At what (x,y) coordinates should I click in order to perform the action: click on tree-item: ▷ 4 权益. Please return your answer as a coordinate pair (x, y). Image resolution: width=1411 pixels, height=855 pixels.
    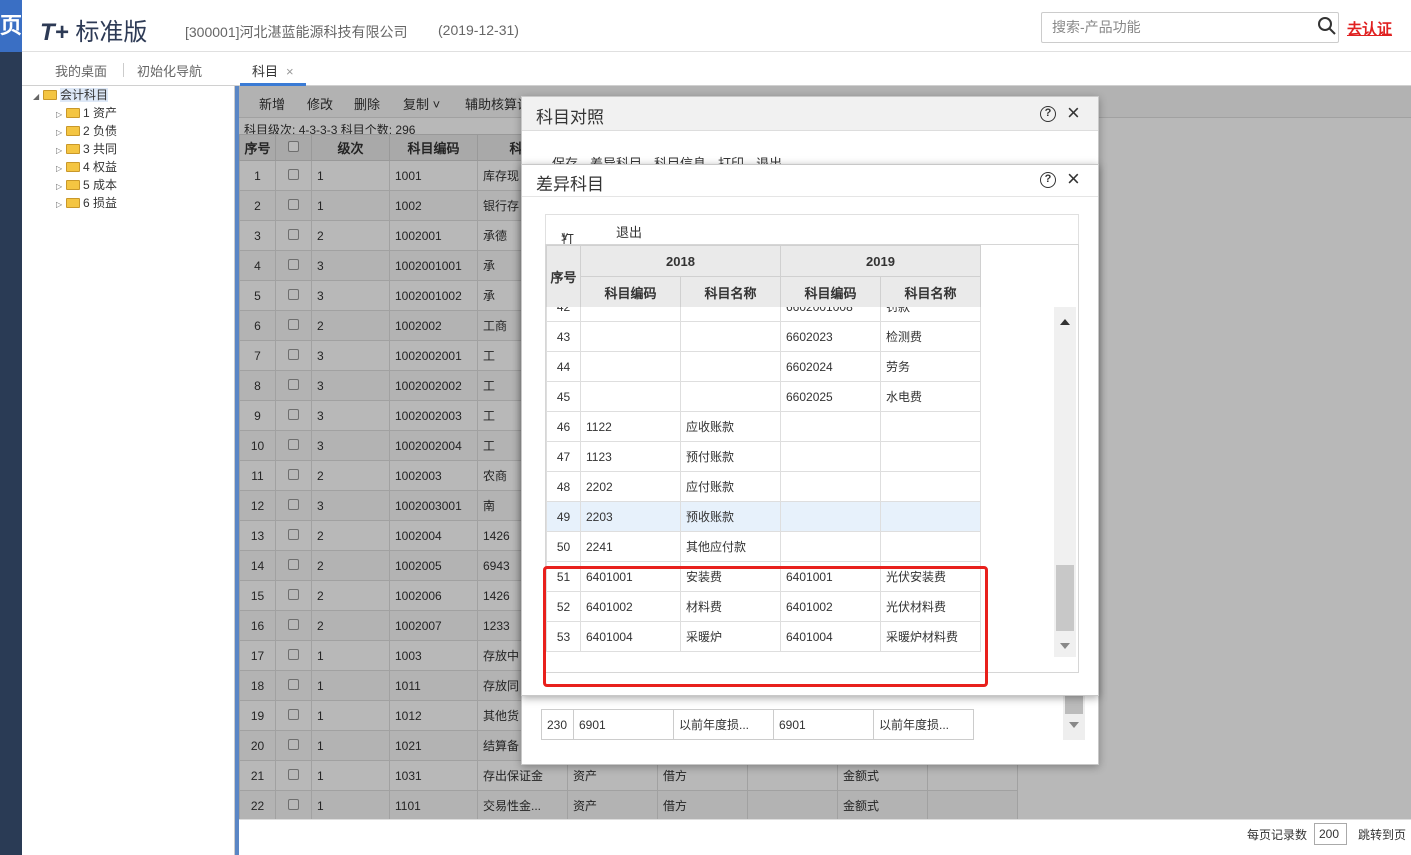
    Looking at the image, I should click on (86, 167).